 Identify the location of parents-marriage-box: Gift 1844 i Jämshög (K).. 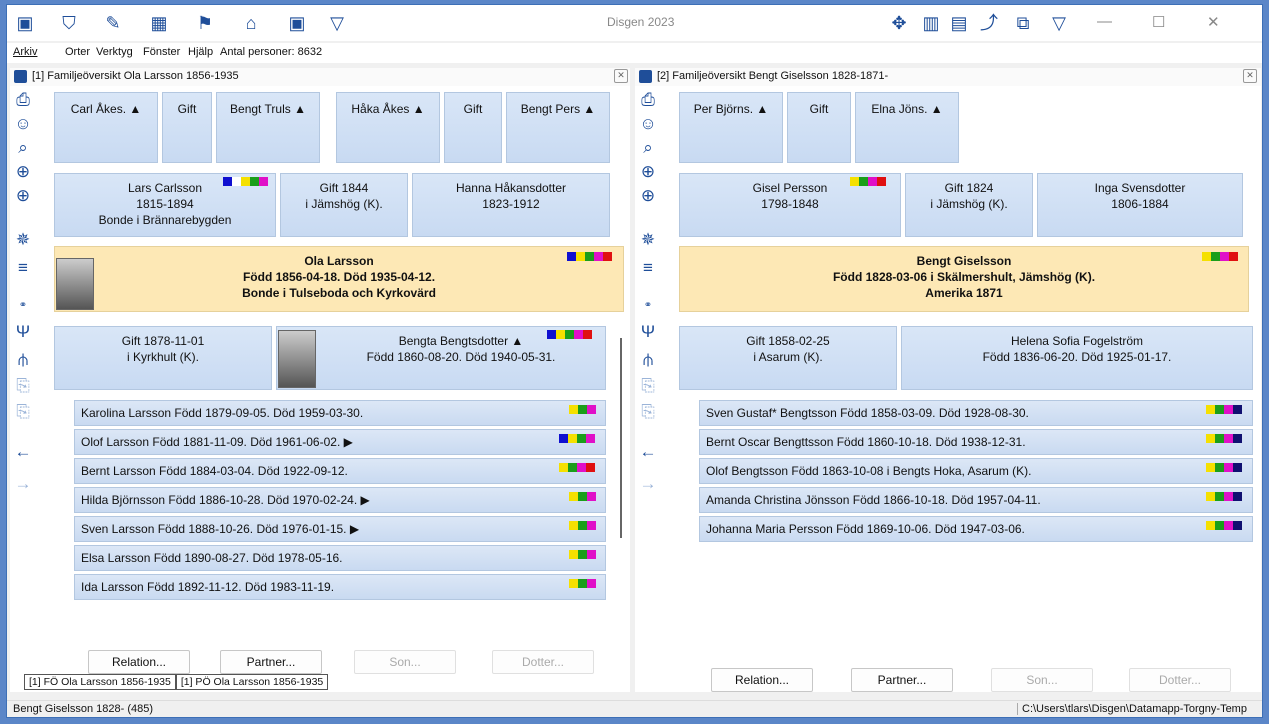
(344, 205).